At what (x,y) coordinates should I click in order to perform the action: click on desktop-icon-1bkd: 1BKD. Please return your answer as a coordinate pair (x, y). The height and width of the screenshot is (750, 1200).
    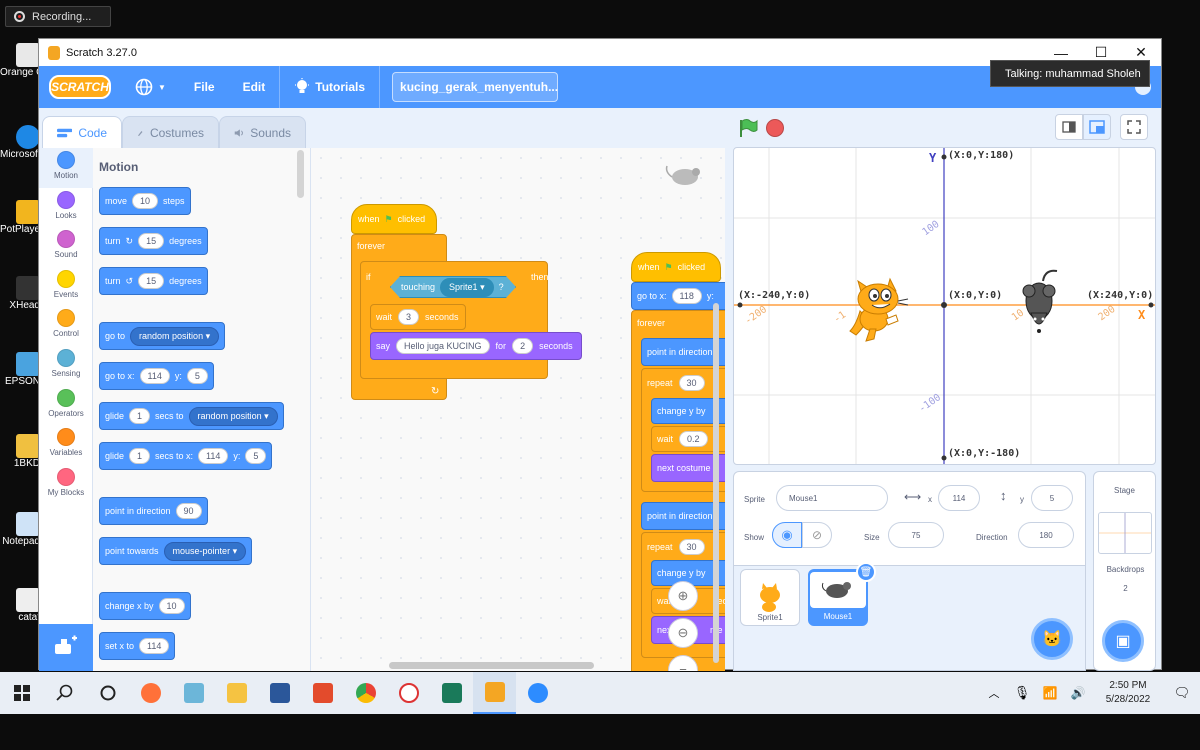
    Looking at the image, I should click on (20, 451).